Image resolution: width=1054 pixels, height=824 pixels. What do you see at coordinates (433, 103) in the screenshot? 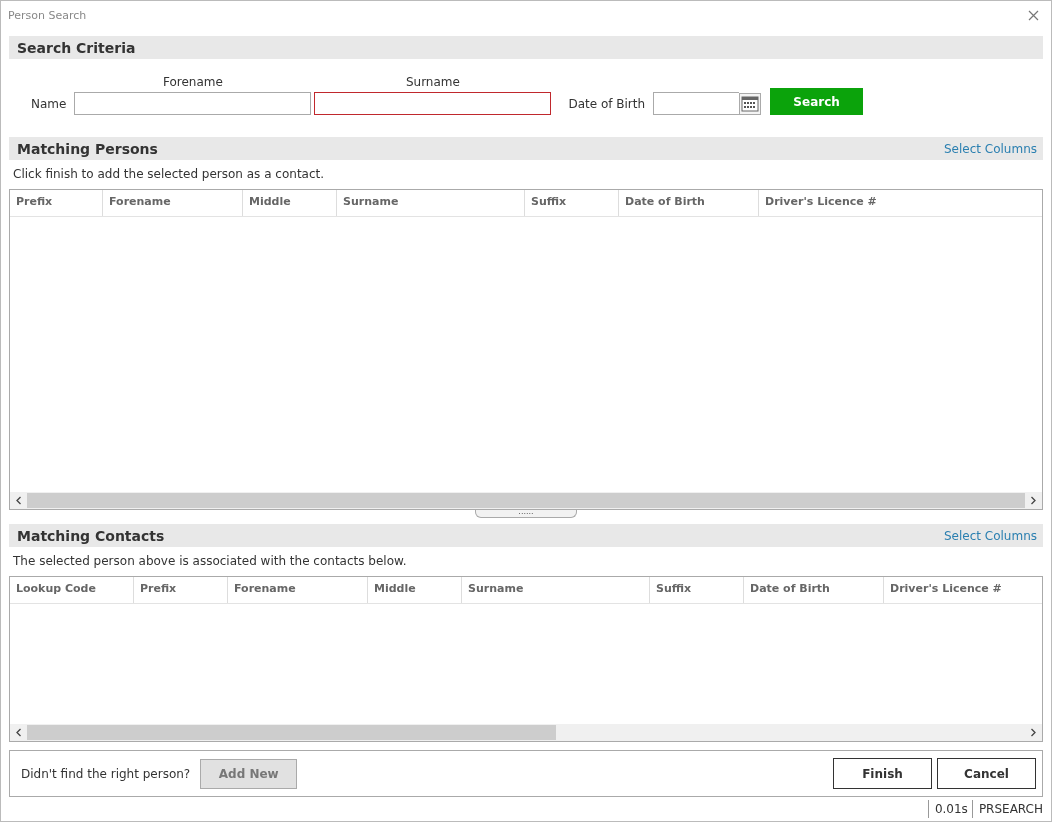
I see `surname-field` at bounding box center [433, 103].